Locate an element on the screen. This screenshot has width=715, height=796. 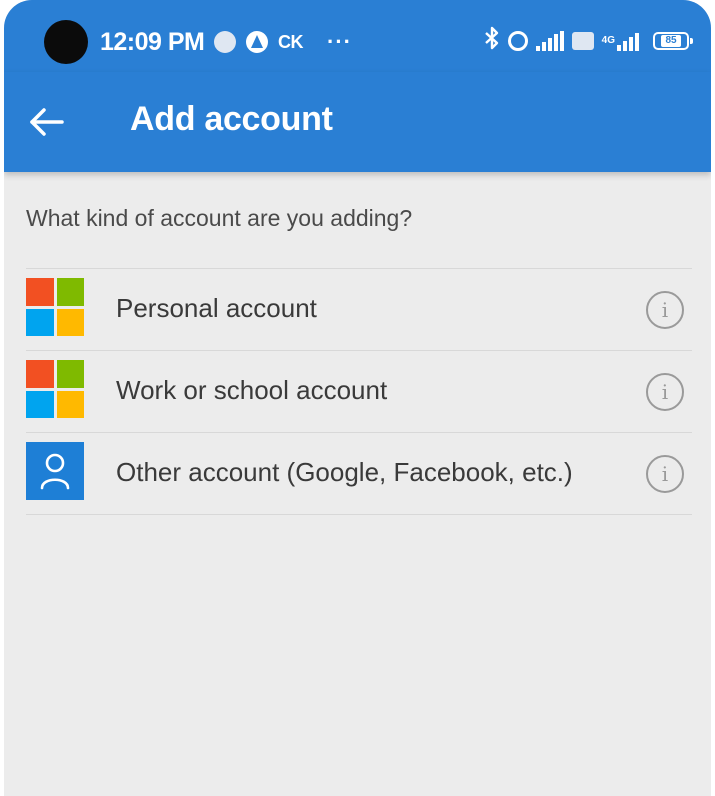
option-label: Other account (Google, Facebook, etc.) is located at coordinates (344, 472).